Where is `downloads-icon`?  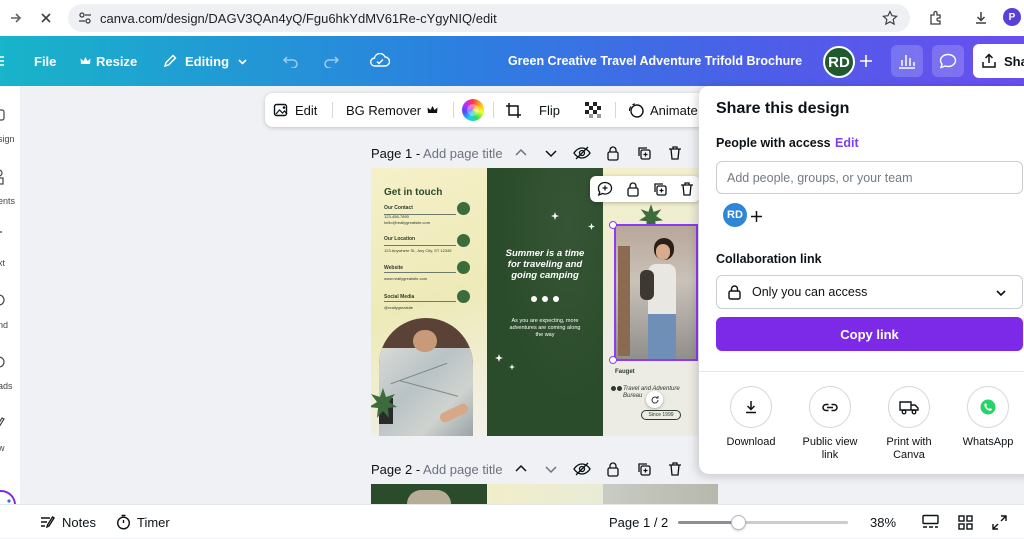
downloads-icon is located at coordinates (981, 18).